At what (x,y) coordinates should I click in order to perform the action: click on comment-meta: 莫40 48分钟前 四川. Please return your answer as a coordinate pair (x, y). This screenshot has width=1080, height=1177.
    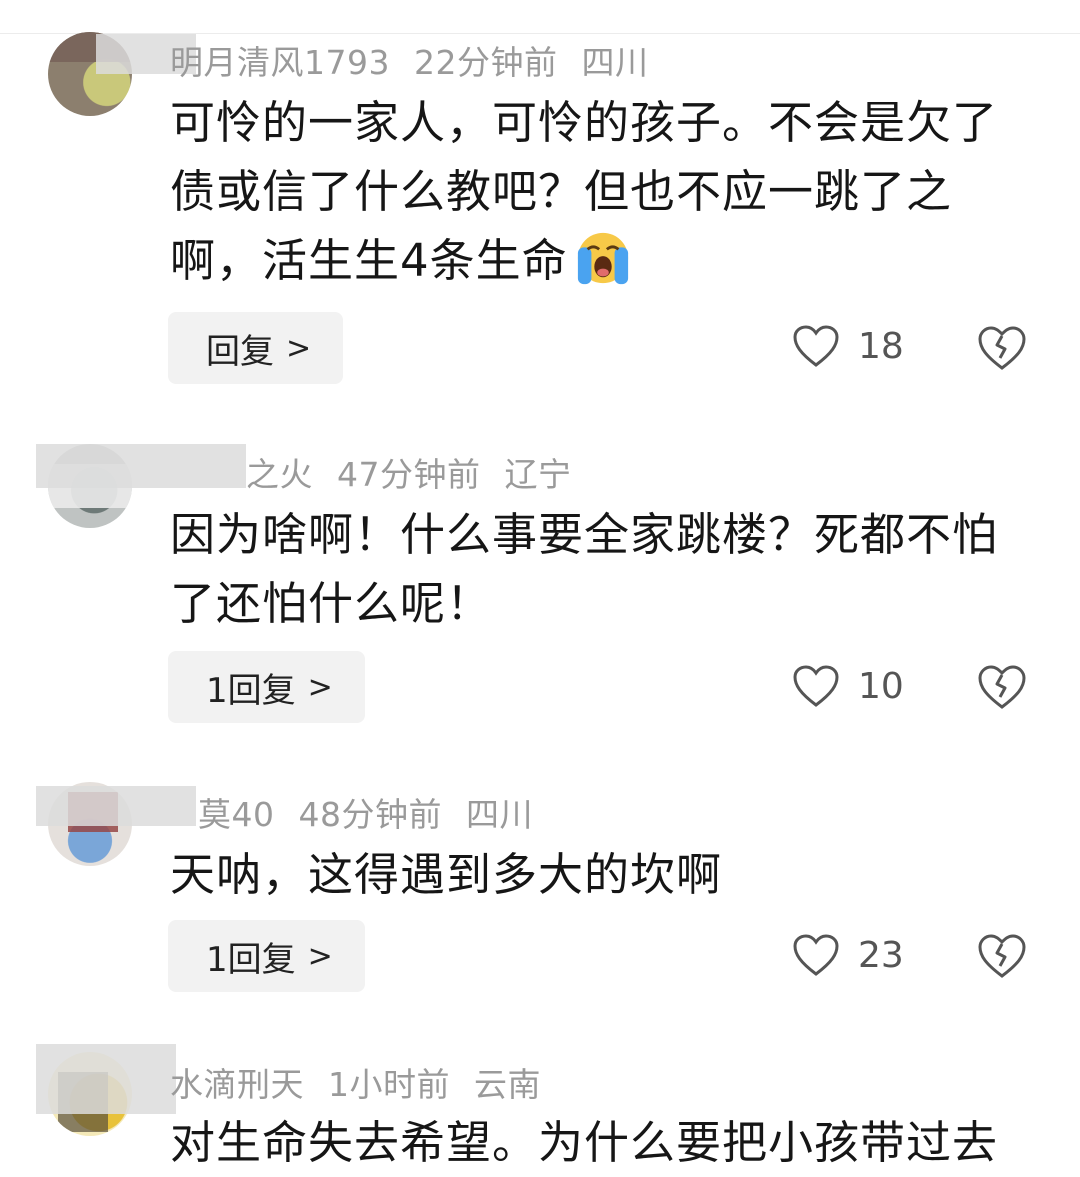
    Looking at the image, I should click on (377, 812).